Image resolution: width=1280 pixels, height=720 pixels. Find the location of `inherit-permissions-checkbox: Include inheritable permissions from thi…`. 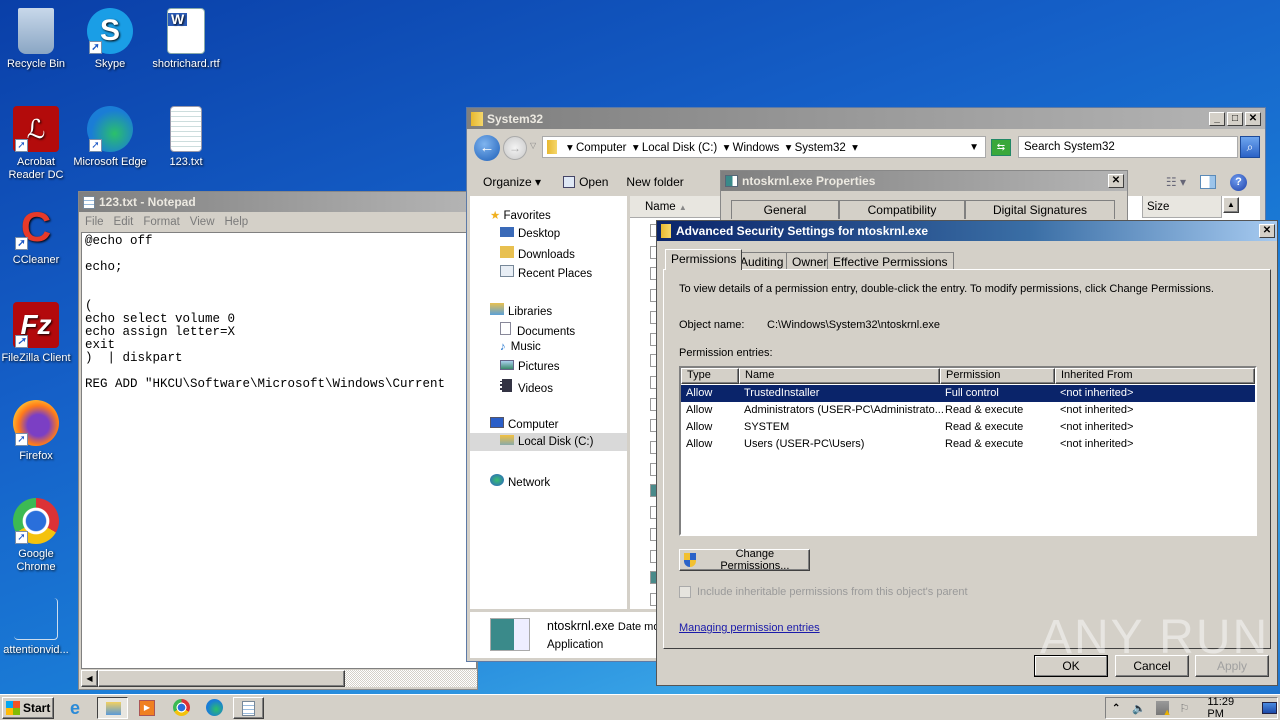

inherit-permissions-checkbox: Include inheritable permissions from thi… is located at coordinates (823, 592).